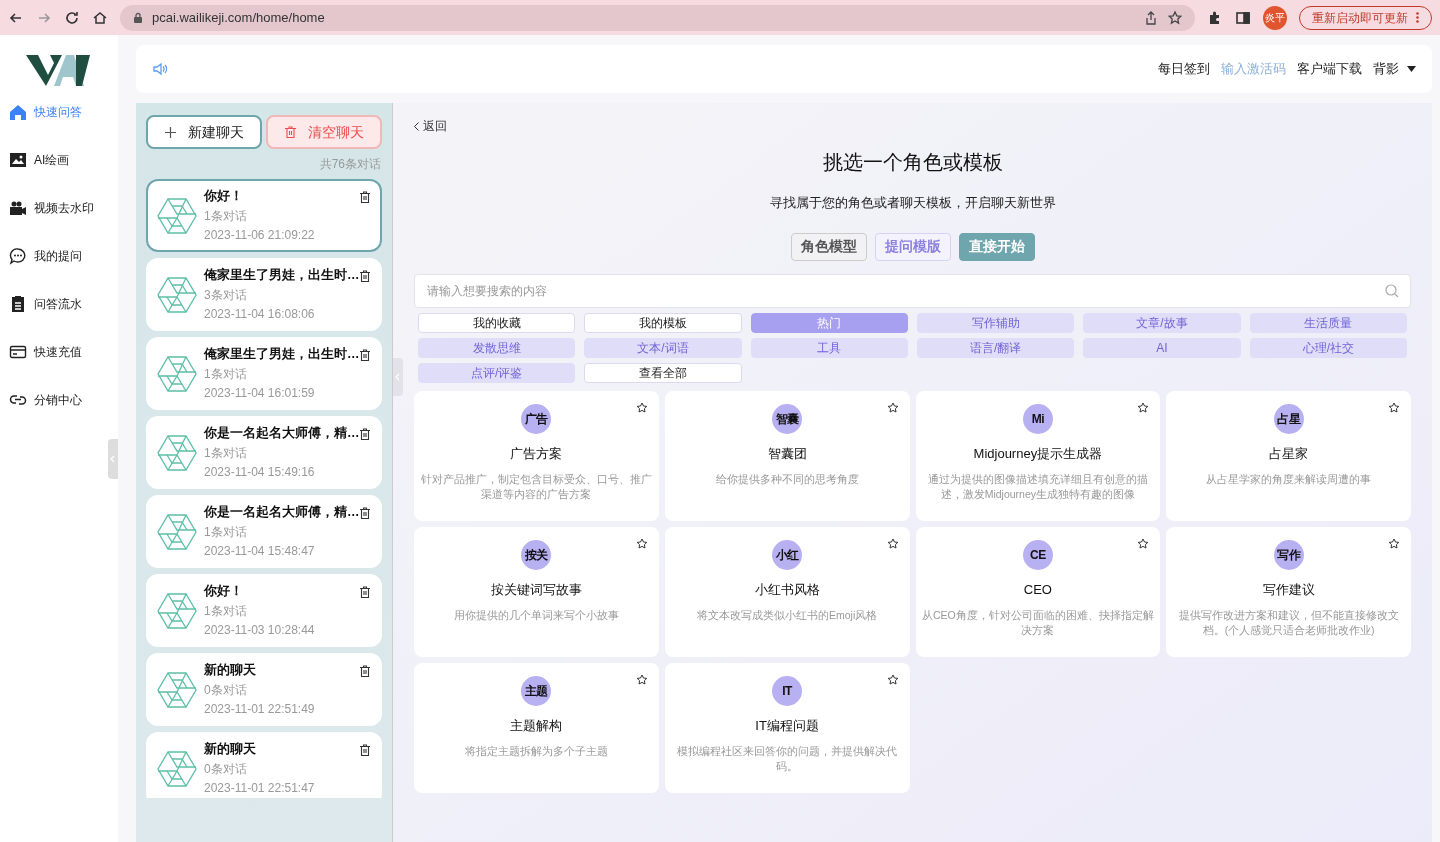  I want to click on template-description: 从占星学家的角度来解读周遭的事, so click(1289, 479).